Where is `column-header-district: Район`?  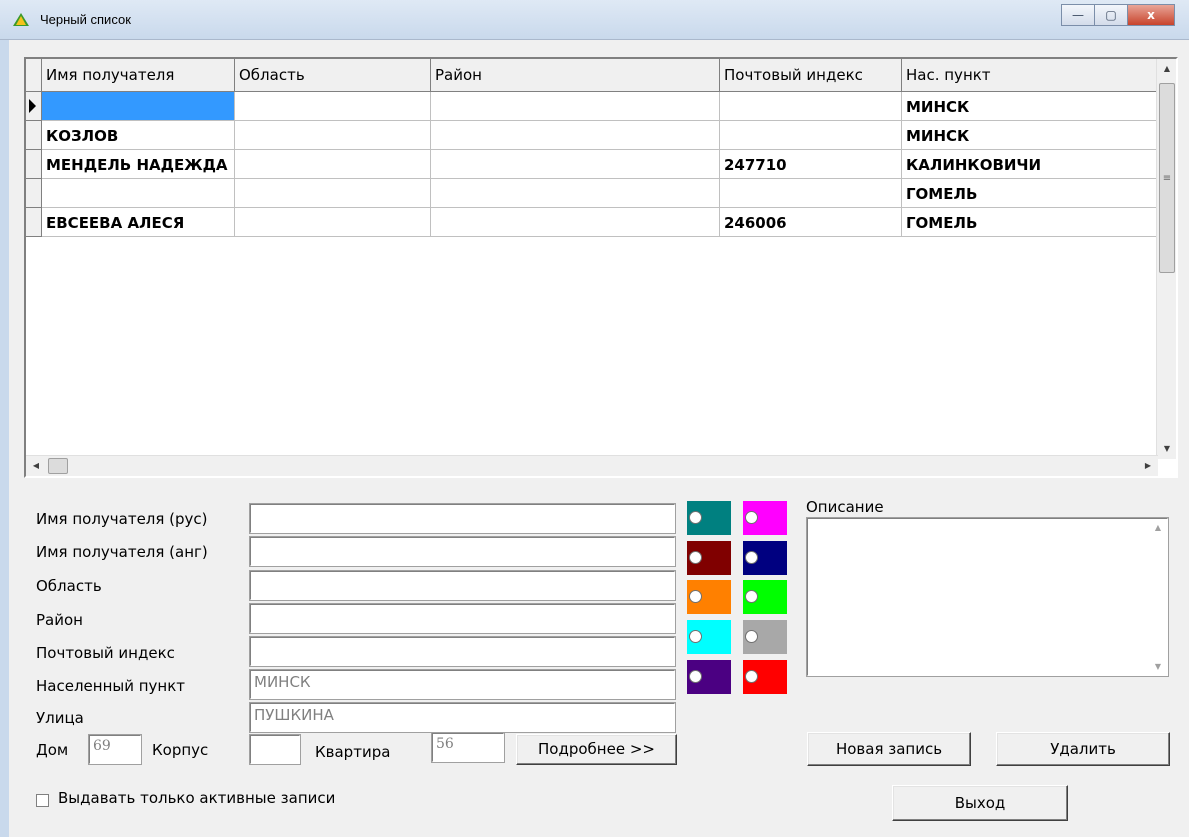 column-header-district: Район is located at coordinates (575, 75).